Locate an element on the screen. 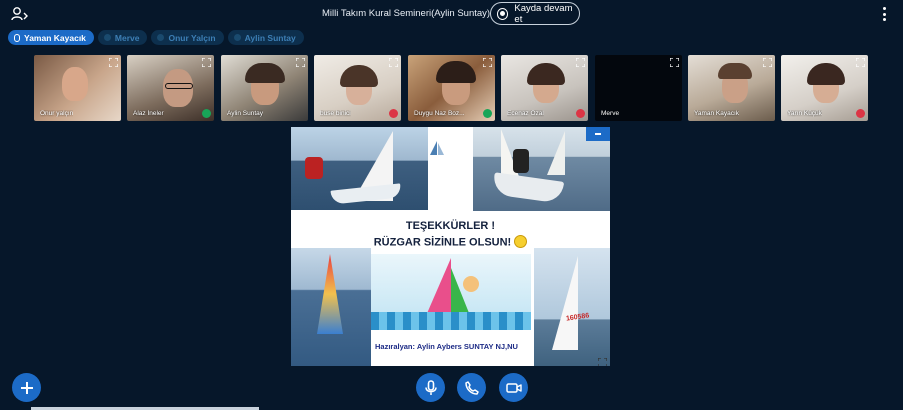  record-icon is located at coordinates (503, 13).